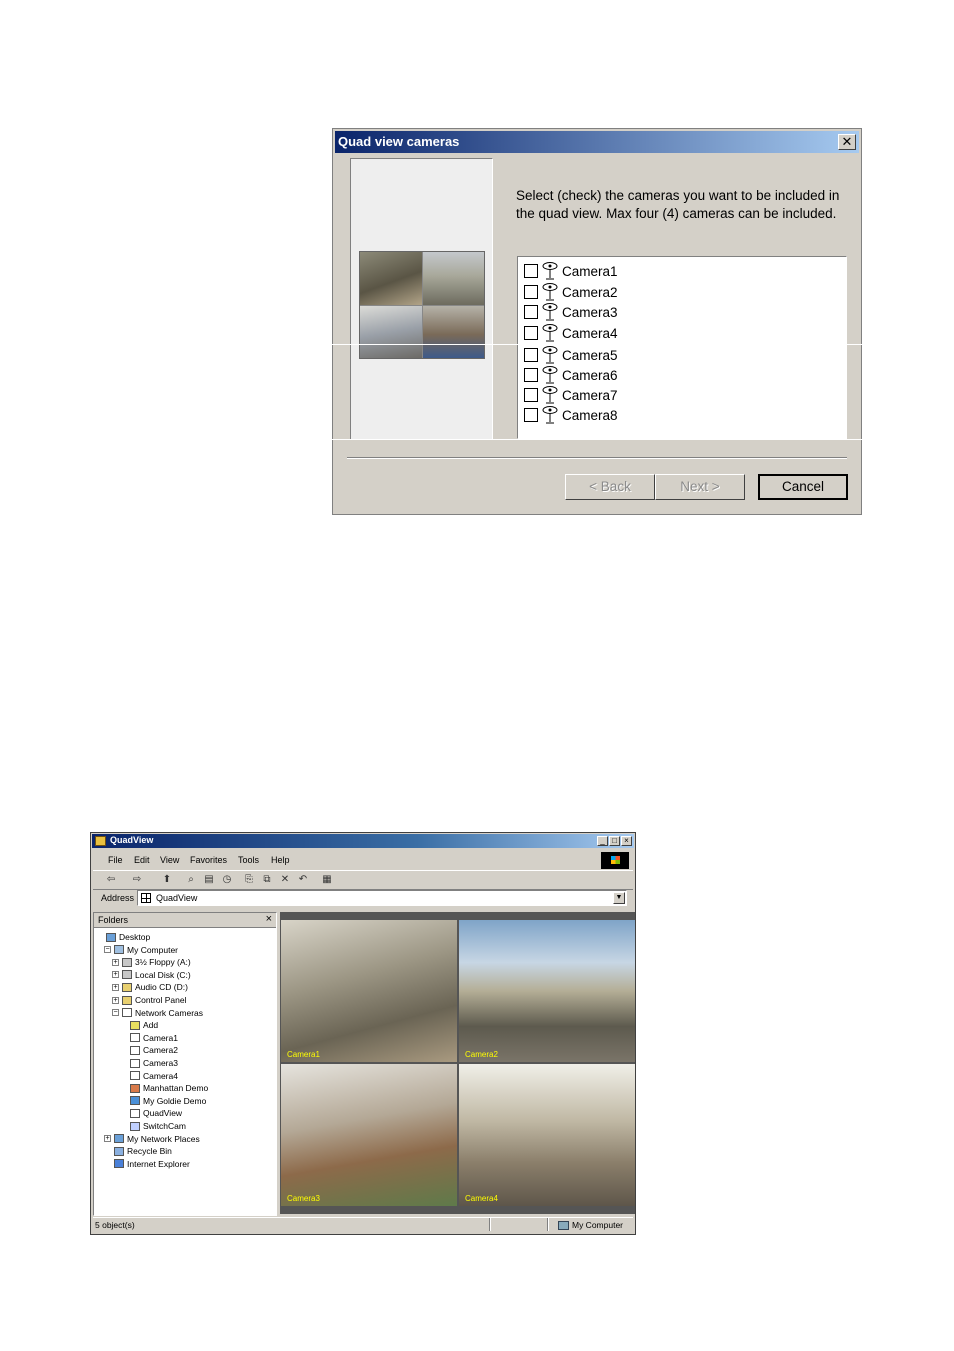  Describe the element at coordinates (280, 860) in the screenshot. I see `menu-help: Help` at that location.